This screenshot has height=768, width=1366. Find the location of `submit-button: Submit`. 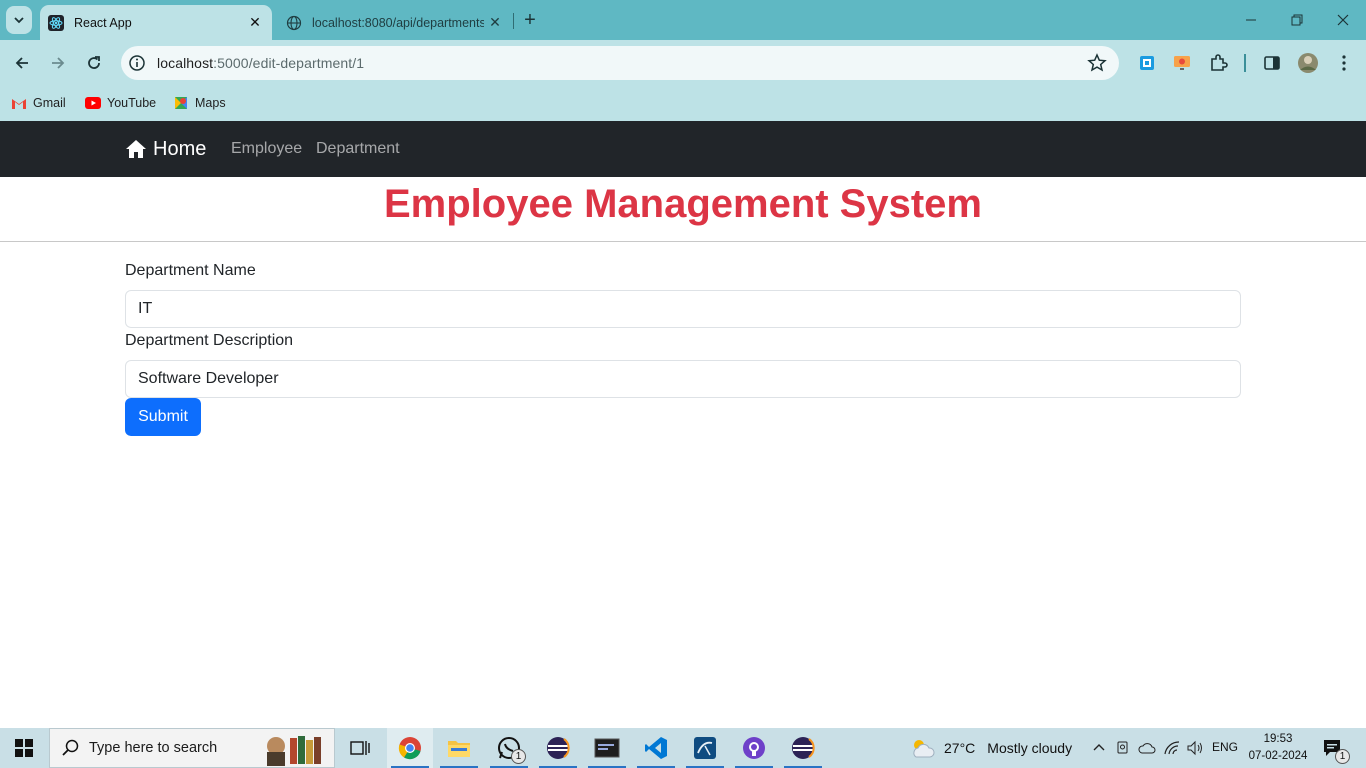

submit-button: Submit is located at coordinates (163, 417).